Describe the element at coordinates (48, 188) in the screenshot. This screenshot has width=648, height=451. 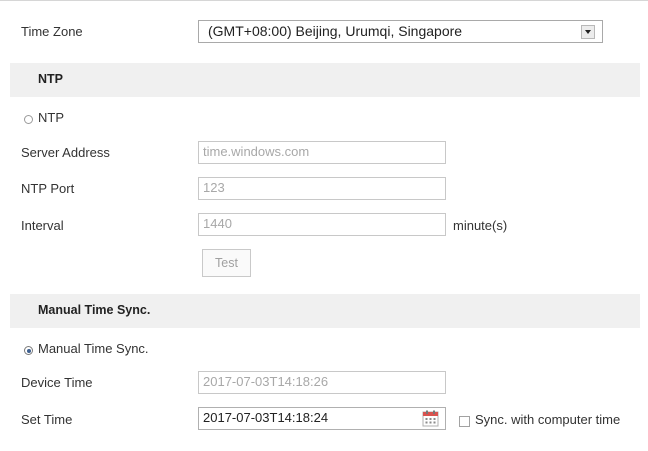
I see `ntp-port-label: NTP Port` at that location.